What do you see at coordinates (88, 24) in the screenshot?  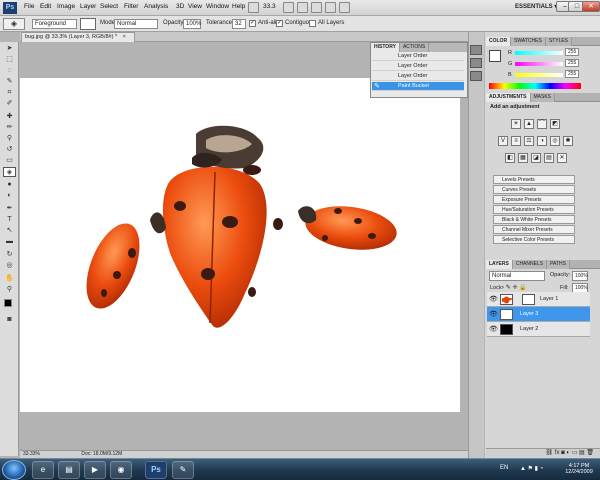 I see `pattern-picker` at bounding box center [88, 24].